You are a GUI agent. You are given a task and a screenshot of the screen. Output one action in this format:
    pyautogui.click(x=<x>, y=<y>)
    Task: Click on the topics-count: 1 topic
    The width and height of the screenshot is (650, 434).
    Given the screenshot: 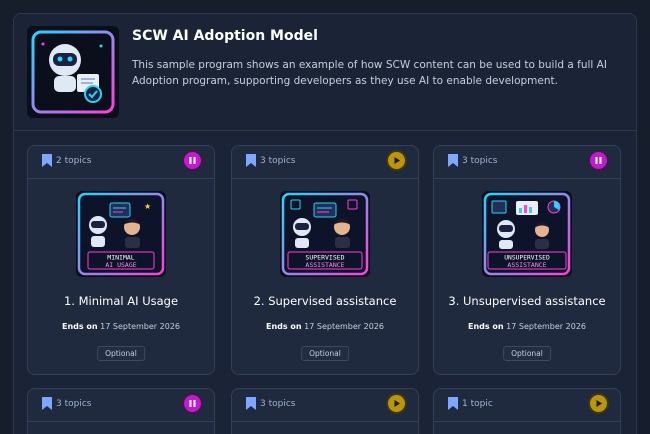 What is the action you would take?
    pyautogui.click(x=477, y=404)
    